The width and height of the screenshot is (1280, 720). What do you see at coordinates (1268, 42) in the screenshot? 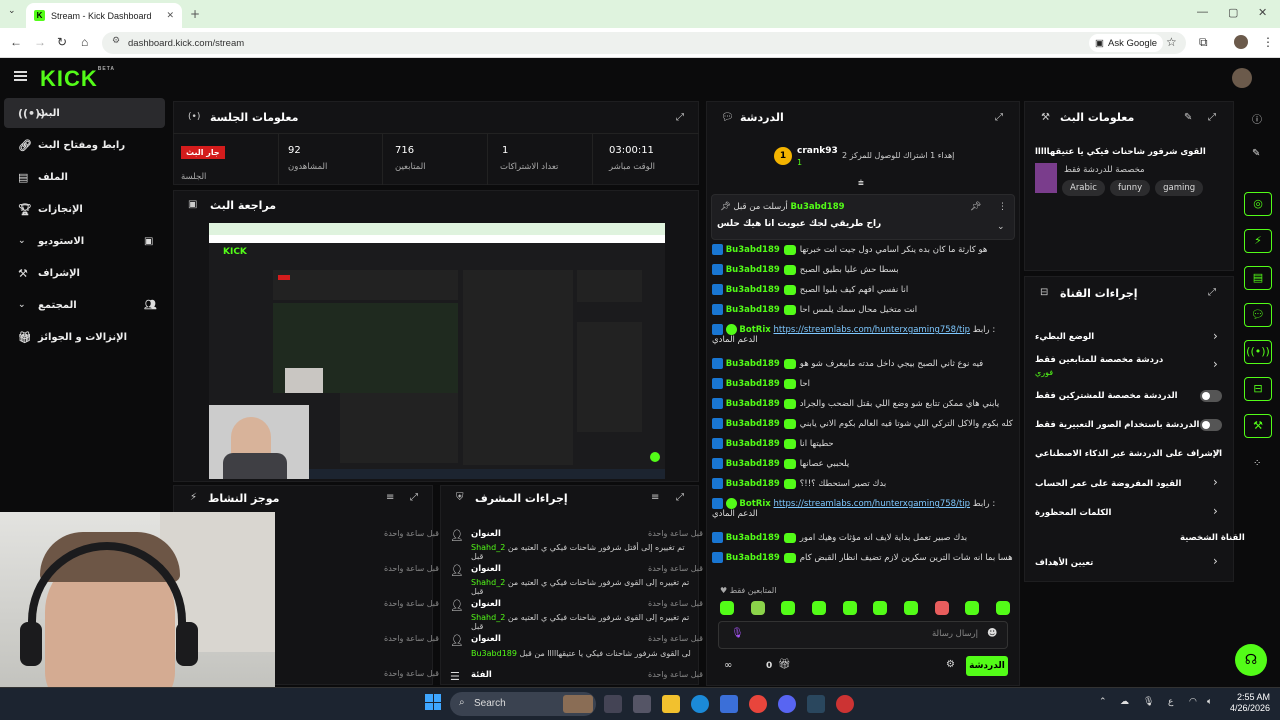
I see `browser-menu-icon: ⋮` at bounding box center [1268, 42].